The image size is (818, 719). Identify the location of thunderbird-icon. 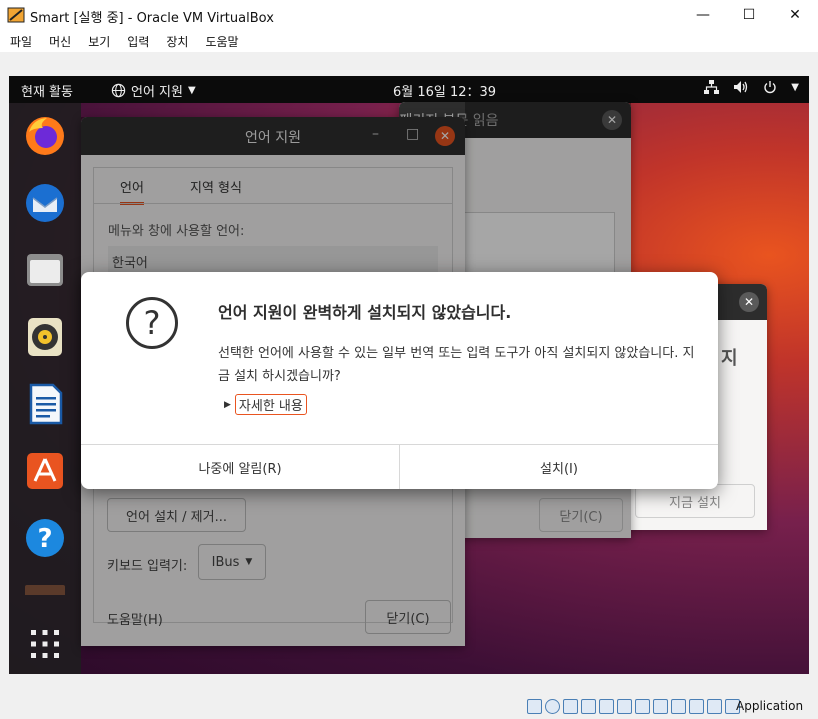
(45, 203).